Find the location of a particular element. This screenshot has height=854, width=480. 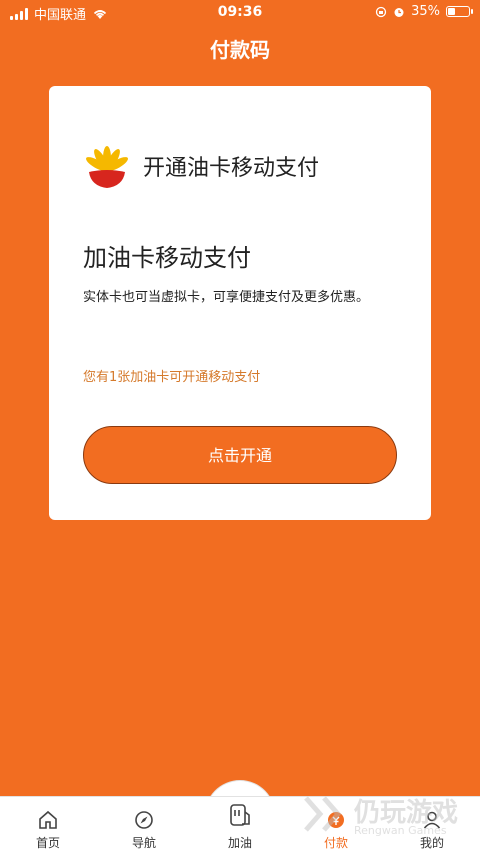

status-bar: 中国联通 09:36 35% is located at coordinates (240, 12).